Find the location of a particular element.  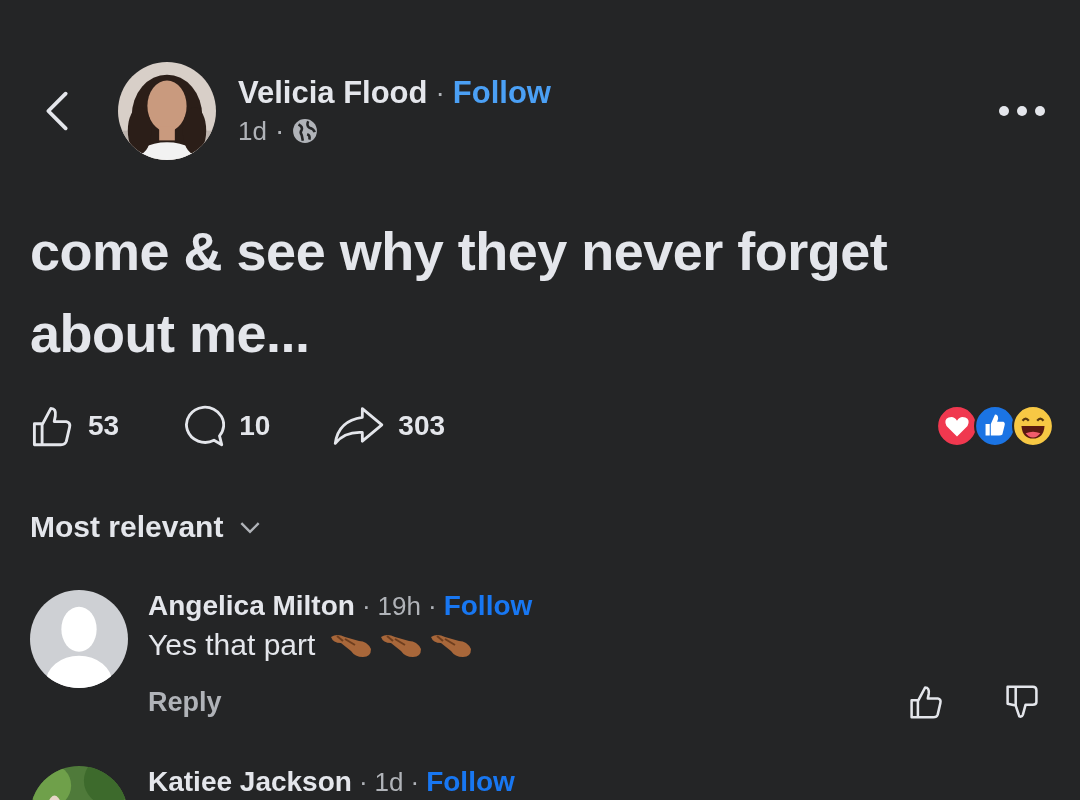

commenter-name: Katiee Jackson is located at coordinates (250, 782).